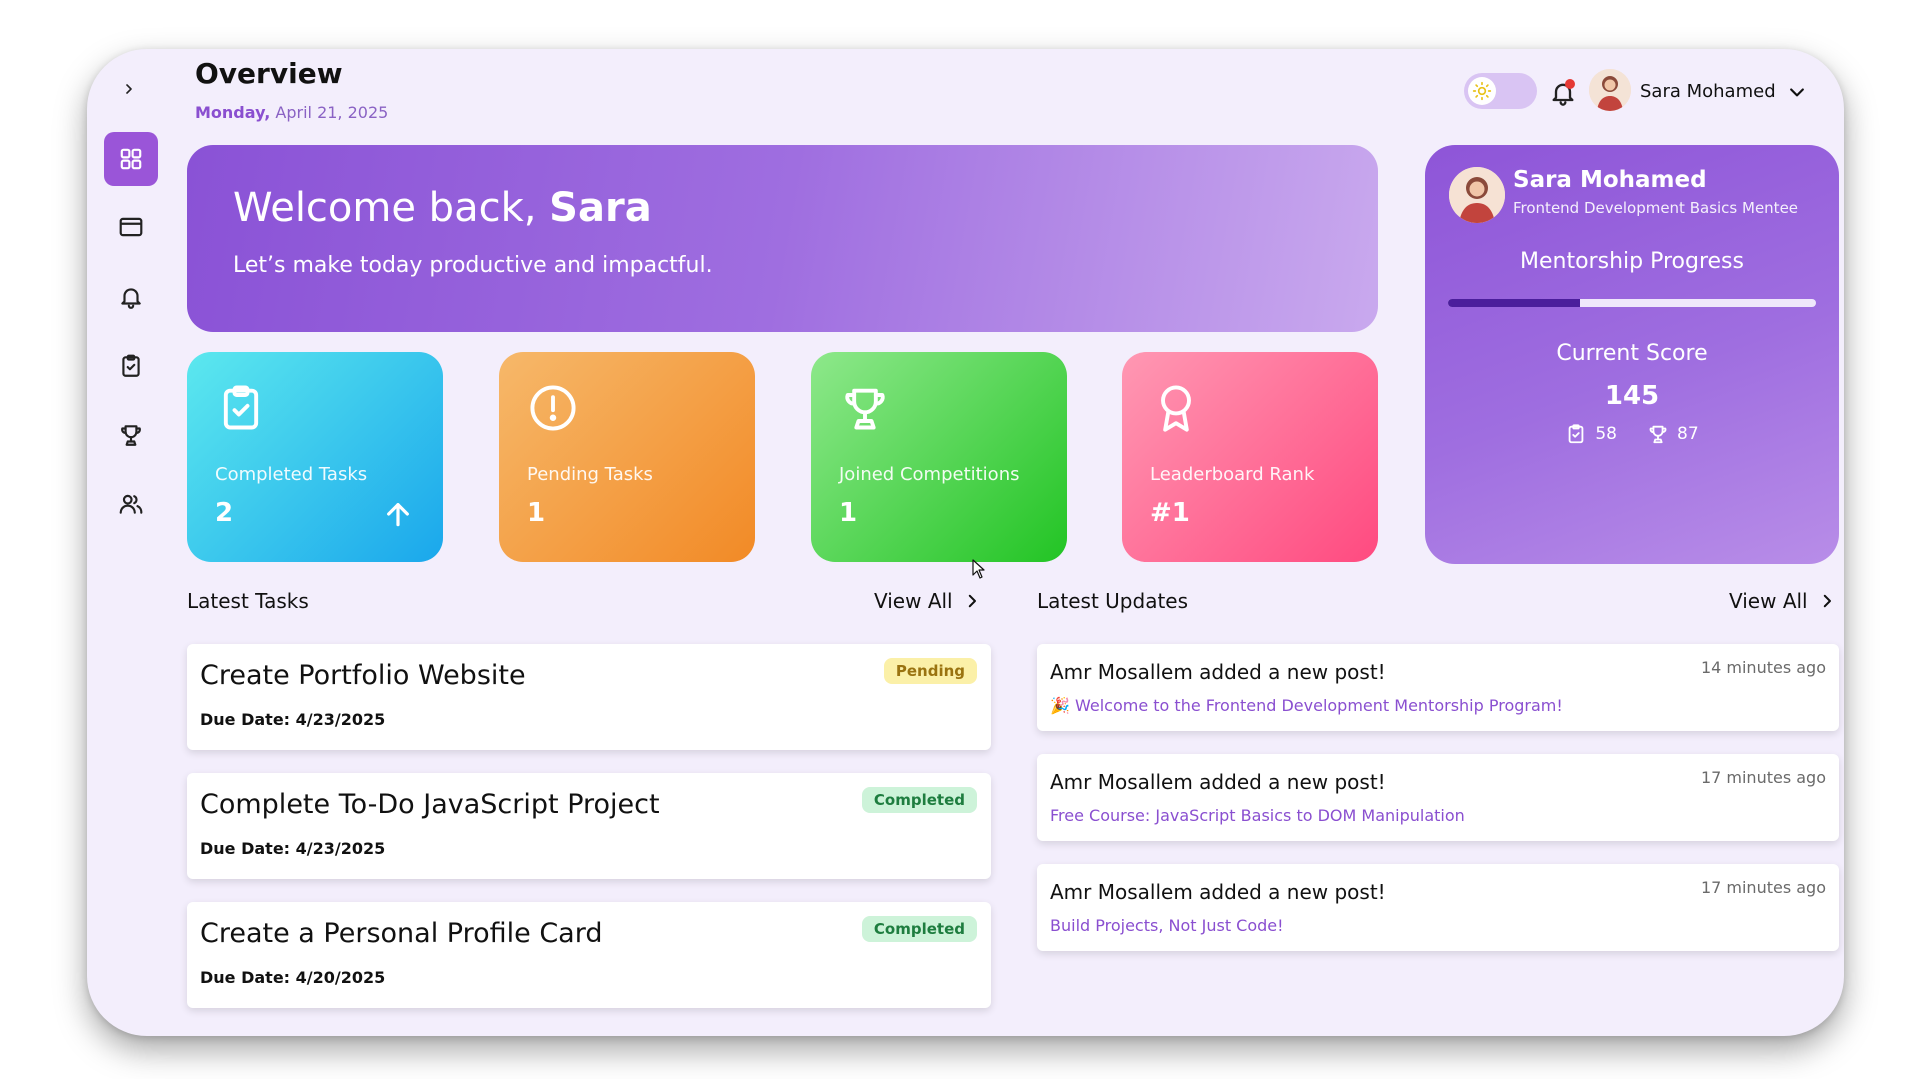 The width and height of the screenshot is (1919, 1079). Describe the element at coordinates (224, 513) in the screenshot. I see `stat-value: 2` at that location.